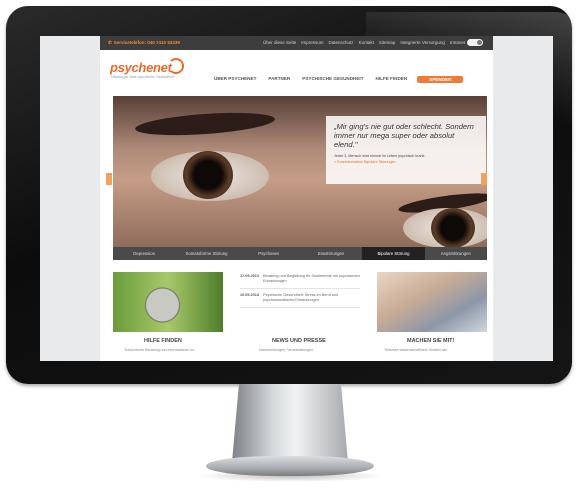  What do you see at coordinates (290, 423) in the screenshot?
I see `monitor-stand-neck` at bounding box center [290, 423].